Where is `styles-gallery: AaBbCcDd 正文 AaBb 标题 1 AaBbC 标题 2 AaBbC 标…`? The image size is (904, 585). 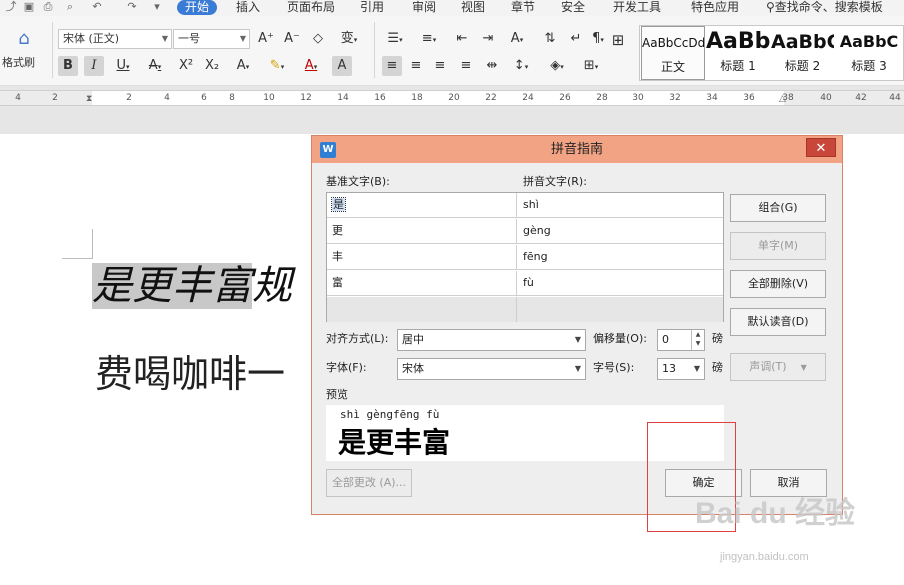 styles-gallery: AaBbCcDd 正文 AaBb 标题 1 AaBbC 标题 2 AaBbC 标… is located at coordinates (771, 53).